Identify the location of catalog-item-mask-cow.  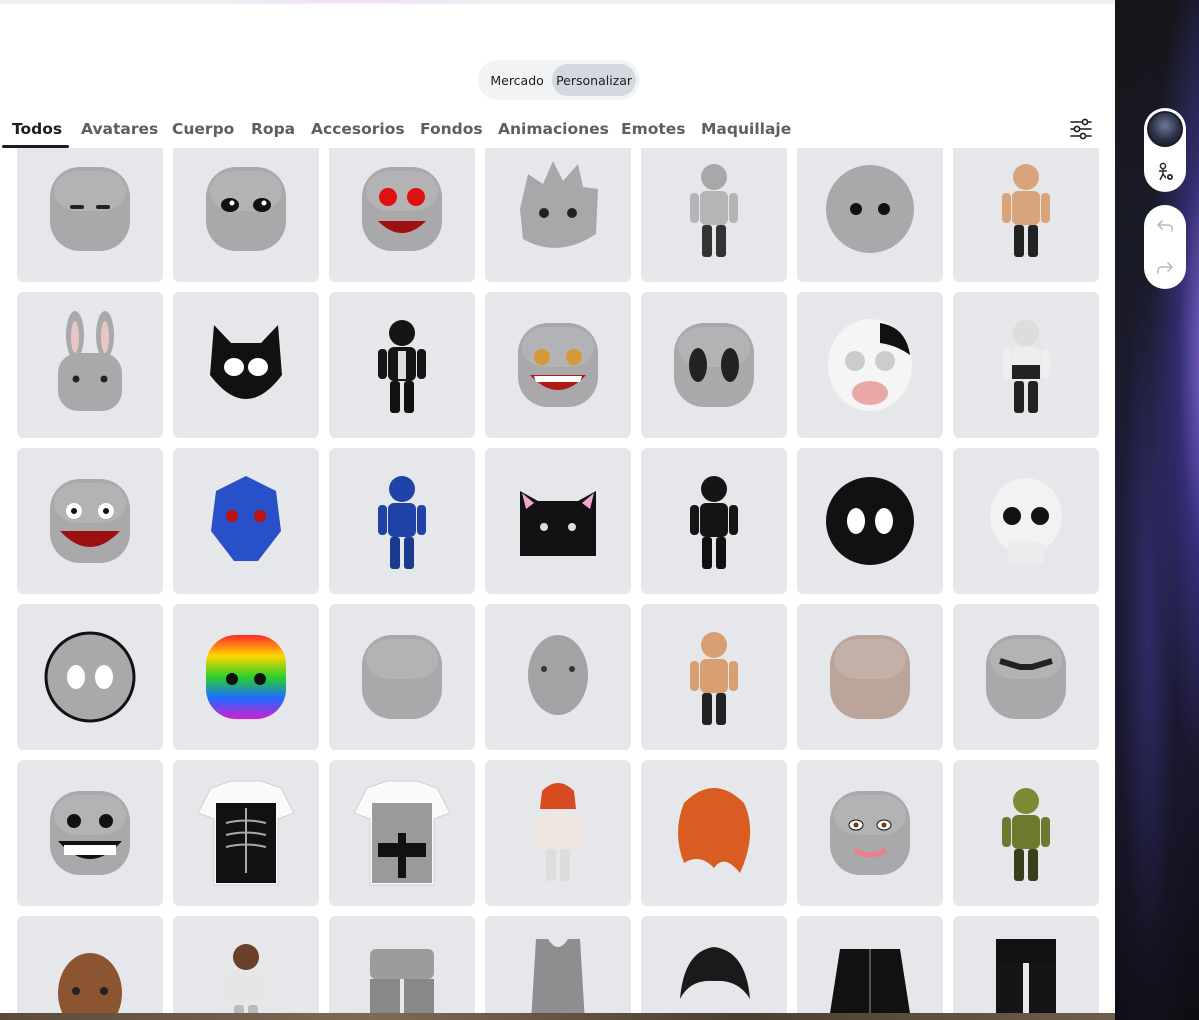
(870, 365).